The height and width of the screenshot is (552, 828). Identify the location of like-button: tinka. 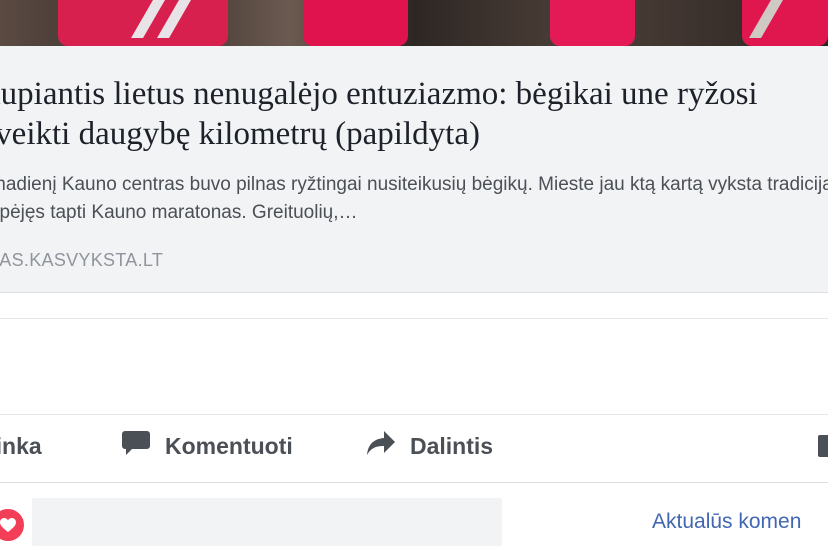
(21, 446).